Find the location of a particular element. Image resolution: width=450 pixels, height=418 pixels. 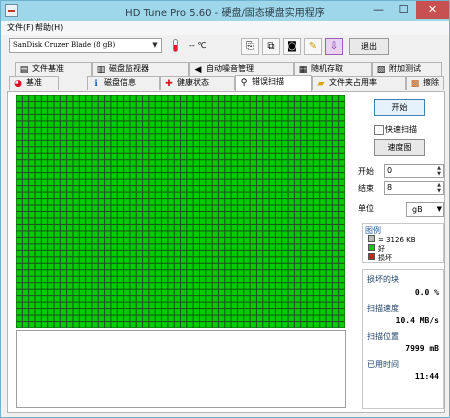

tab-extra-tests: ▧ 附加测试 is located at coordinates (407, 69).